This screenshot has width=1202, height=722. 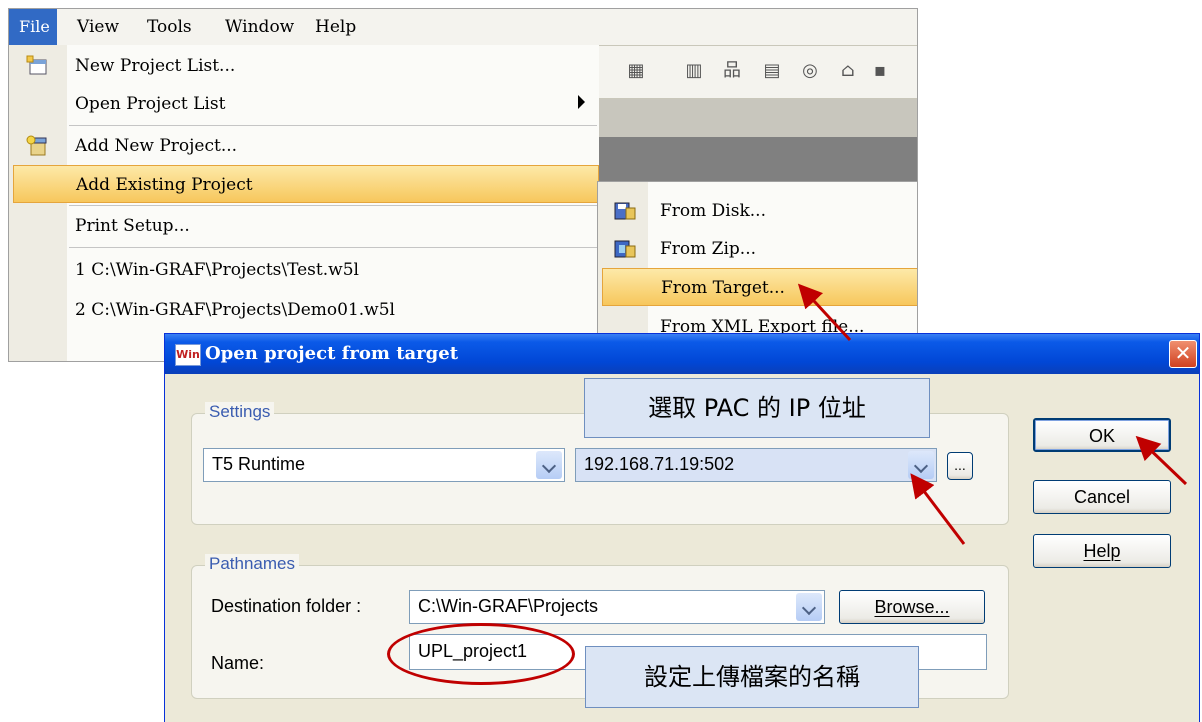 What do you see at coordinates (1161, 460) in the screenshot?
I see `arrow-ok` at bounding box center [1161, 460].